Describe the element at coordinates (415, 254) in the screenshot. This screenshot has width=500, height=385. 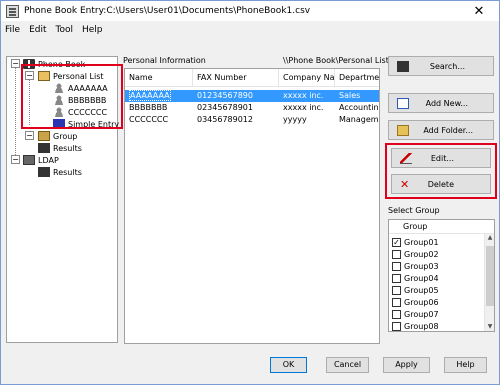
I see `group-item: Group02` at that location.